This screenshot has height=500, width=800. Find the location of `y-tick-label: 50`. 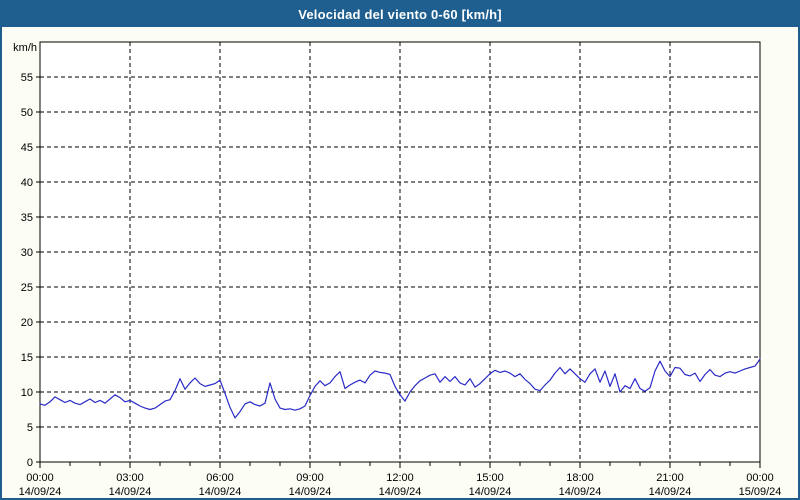

y-tick-label: 50 is located at coordinates (27, 113).